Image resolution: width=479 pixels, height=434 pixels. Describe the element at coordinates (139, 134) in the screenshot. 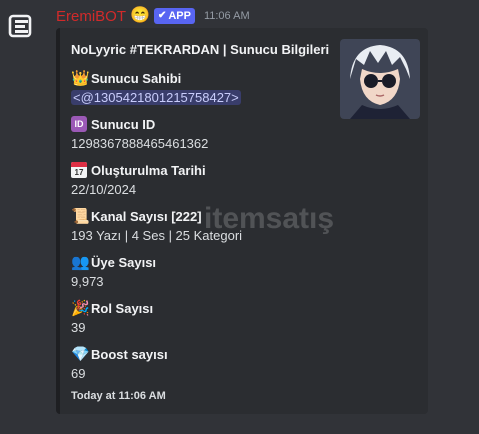

I see `field-server-id: ID Sunucu ID 1298367888465461362` at that location.